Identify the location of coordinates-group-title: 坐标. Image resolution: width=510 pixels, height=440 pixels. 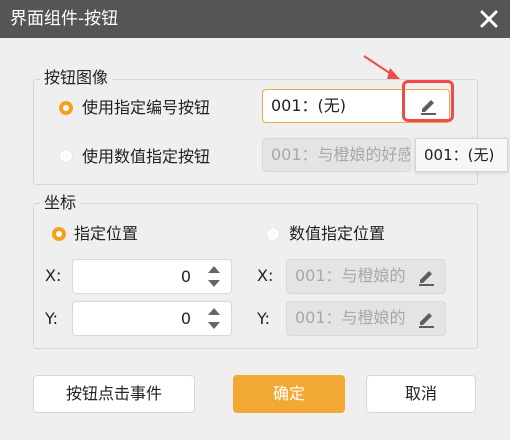
(60, 203).